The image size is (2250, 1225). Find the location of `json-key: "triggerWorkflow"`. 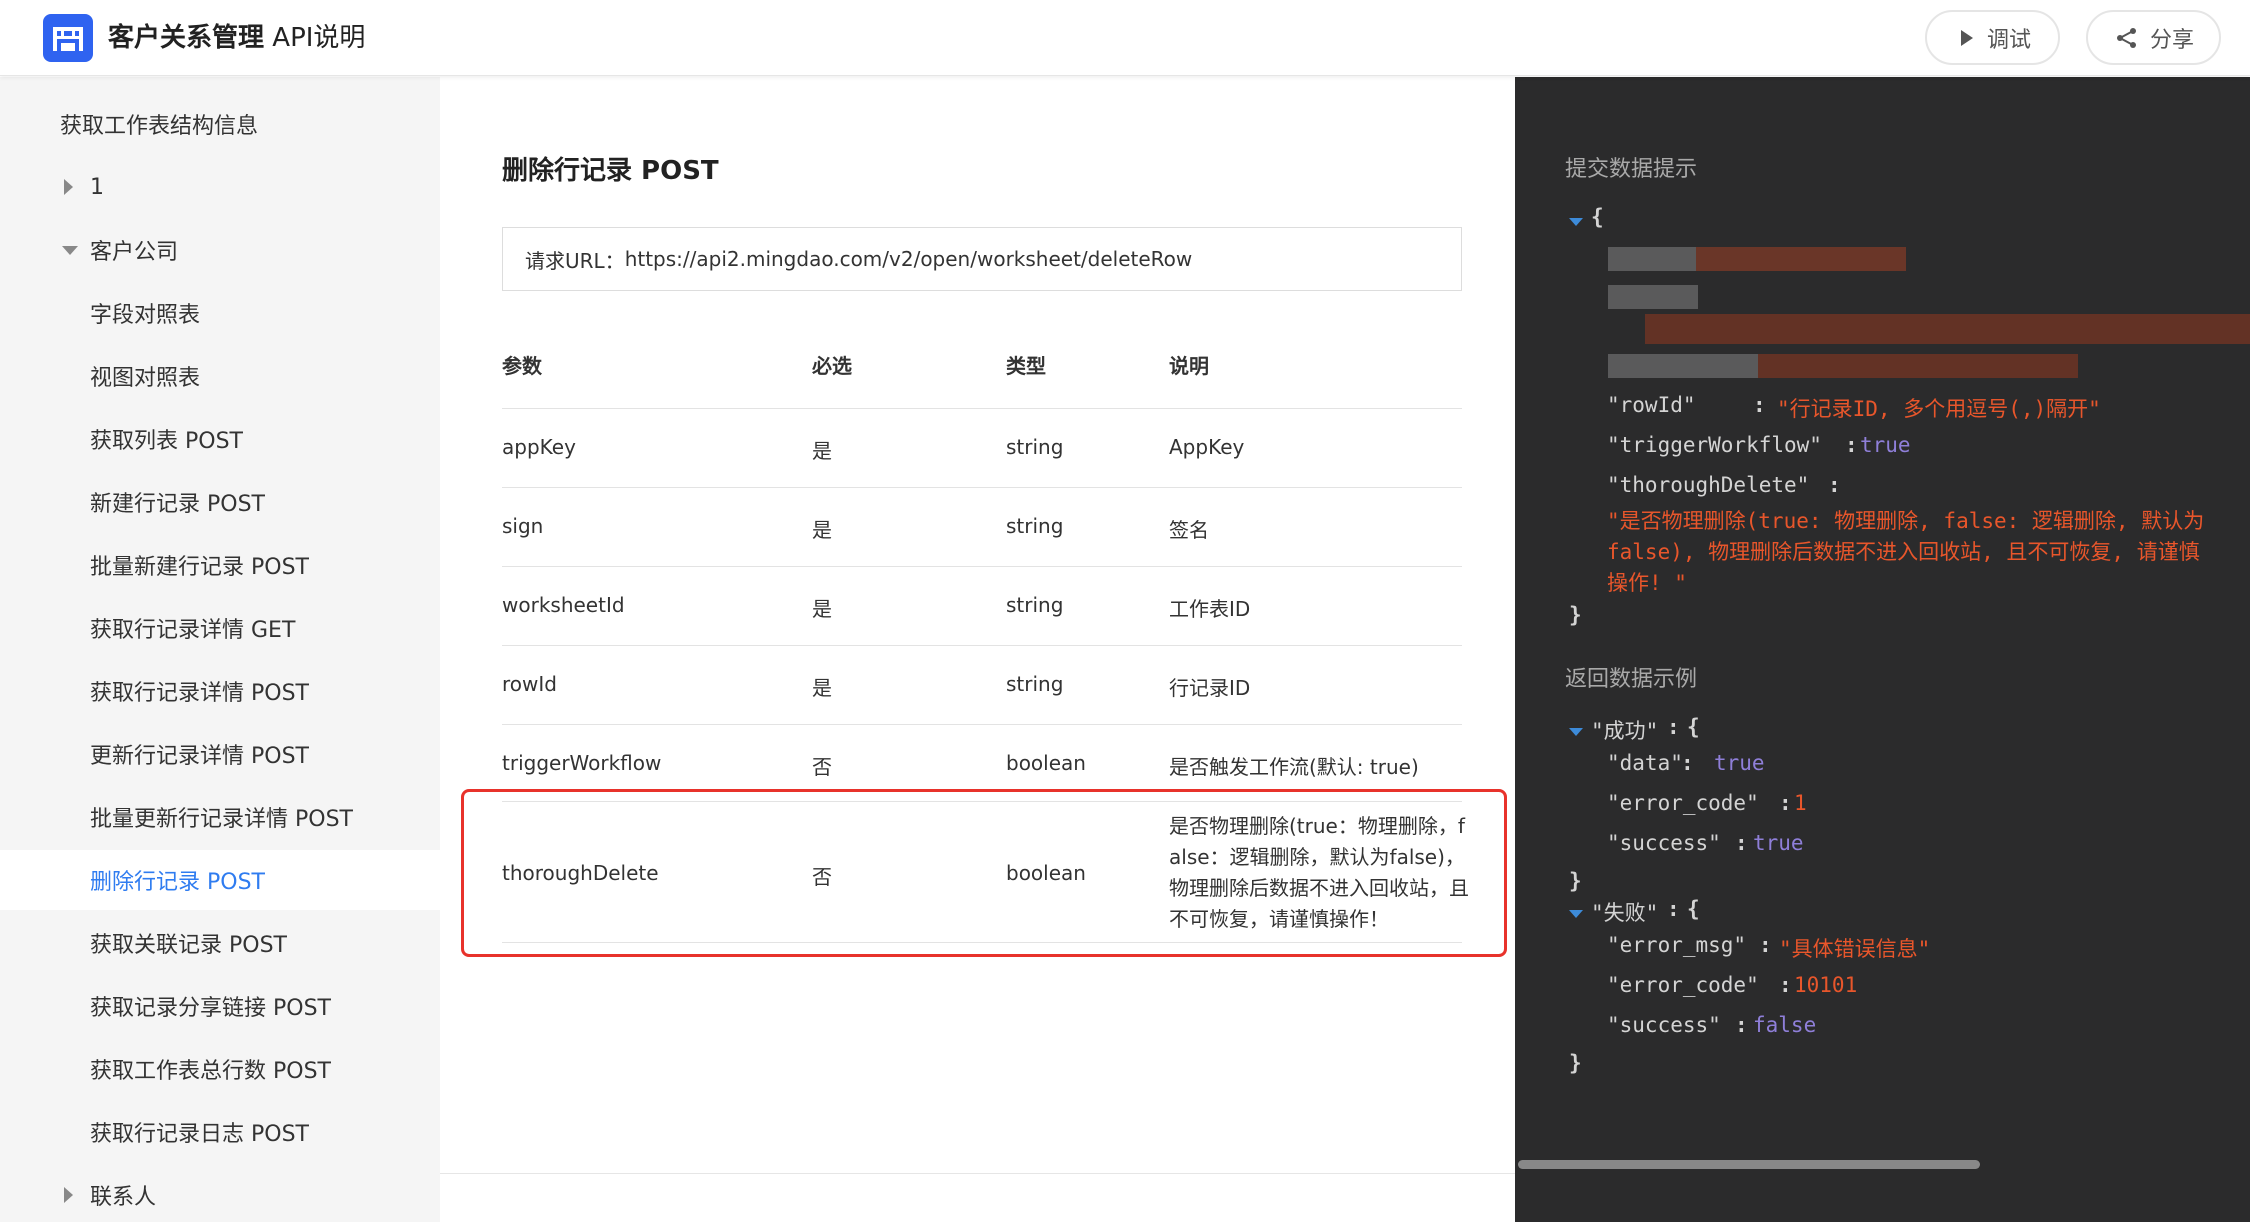

json-key: "triggerWorkflow" is located at coordinates (1714, 445).